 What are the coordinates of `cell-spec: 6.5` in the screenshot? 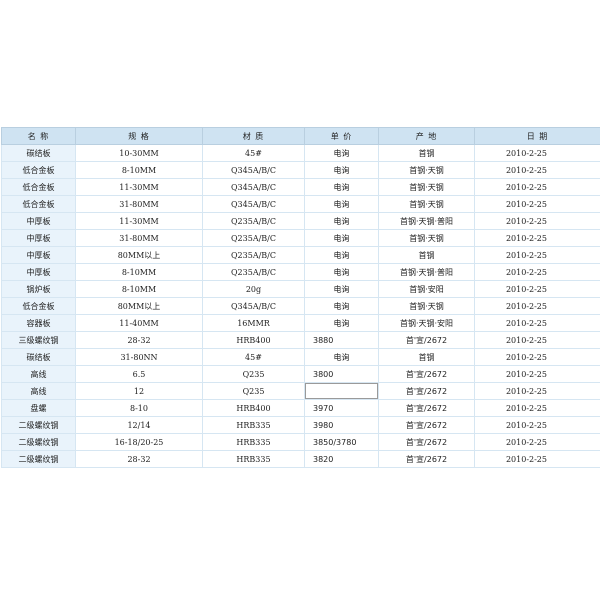 It's located at (139, 374).